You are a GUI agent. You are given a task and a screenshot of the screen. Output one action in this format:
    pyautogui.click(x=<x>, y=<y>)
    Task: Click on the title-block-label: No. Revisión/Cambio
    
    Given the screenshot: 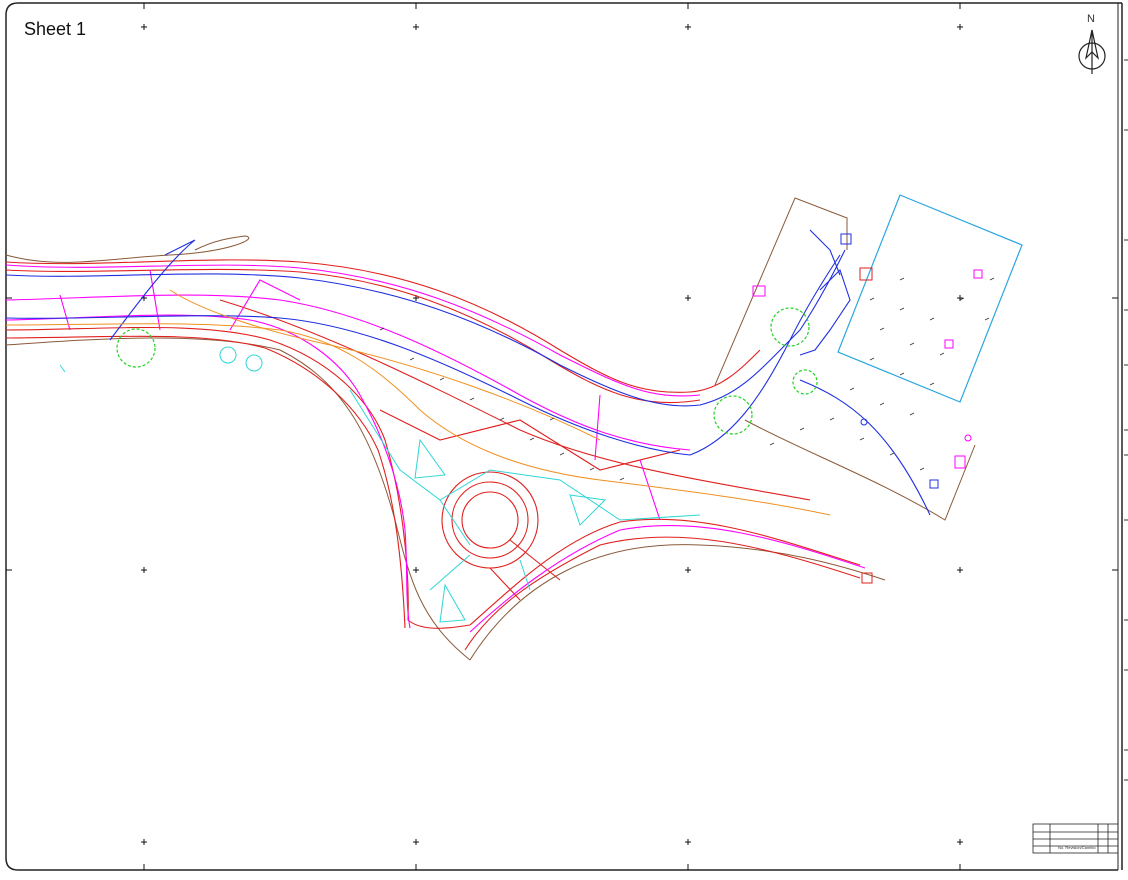 What is the action you would take?
    pyautogui.click(x=1077, y=847)
    